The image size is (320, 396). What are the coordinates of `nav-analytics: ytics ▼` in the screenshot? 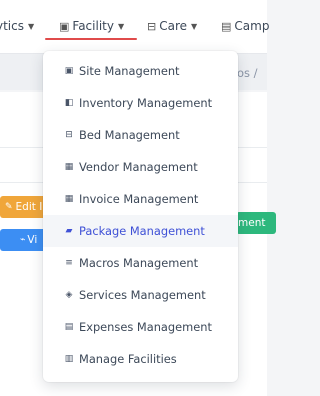 It's located at (17, 26).